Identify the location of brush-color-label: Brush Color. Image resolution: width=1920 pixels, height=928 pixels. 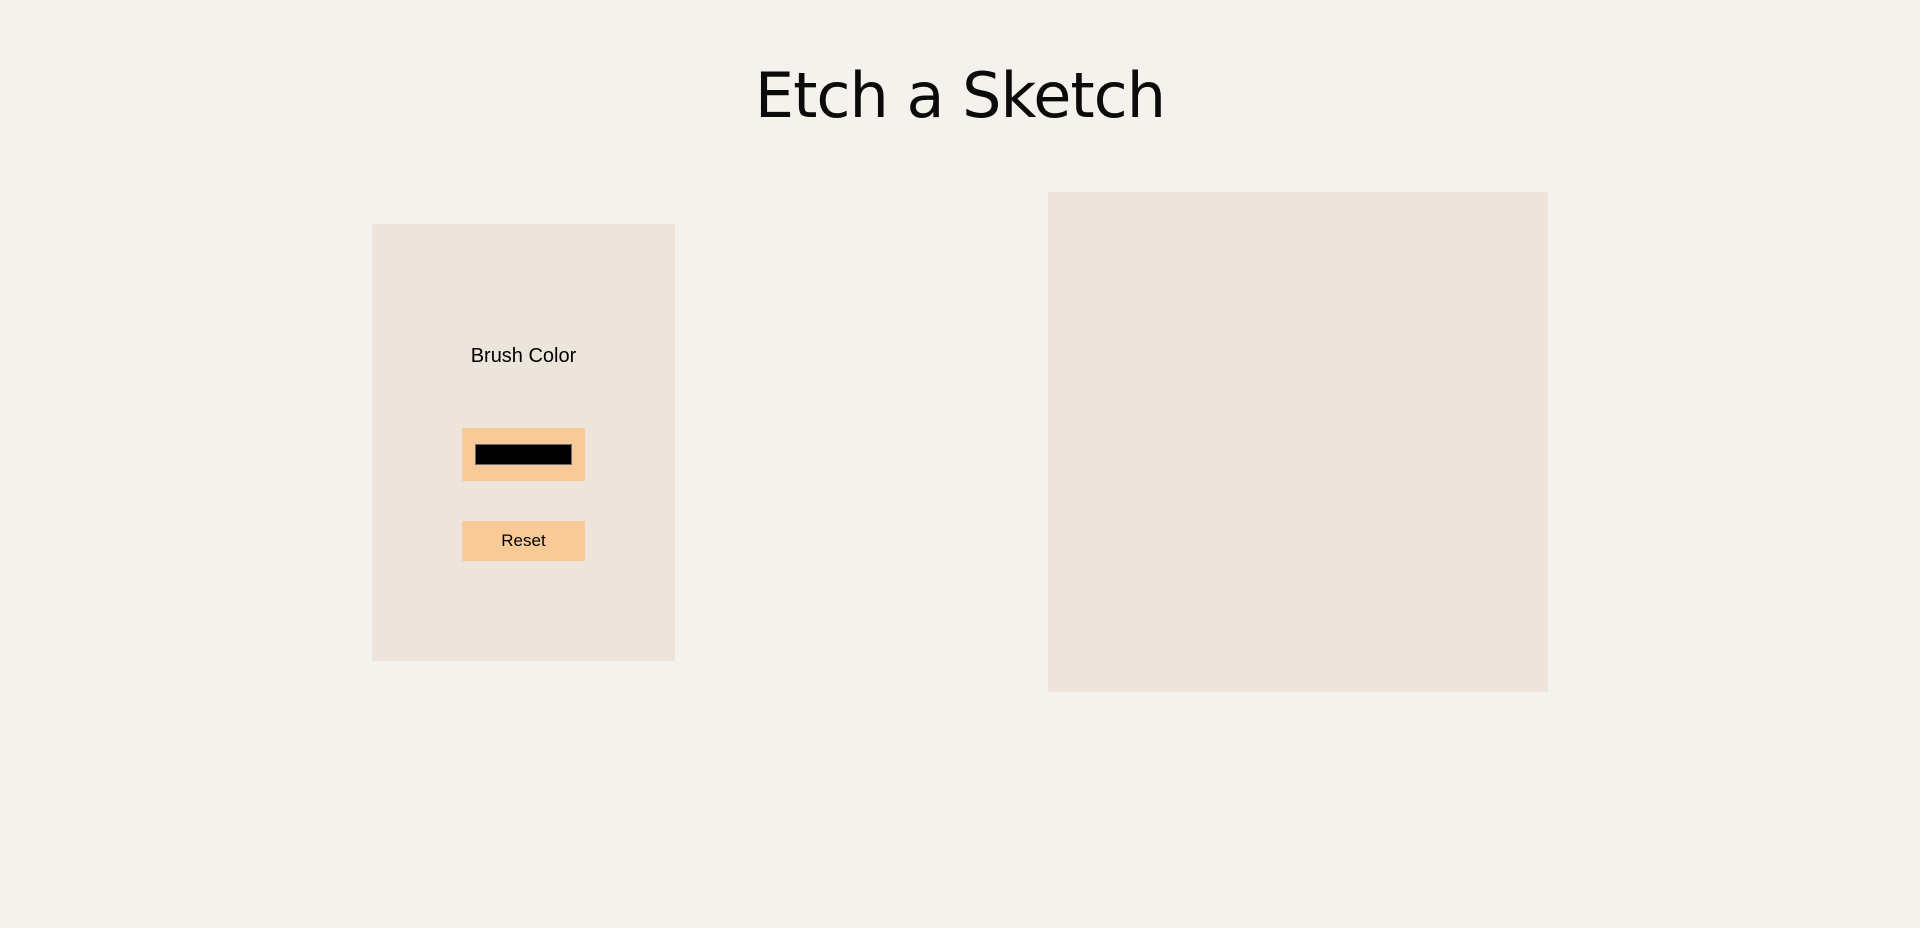
(523, 356).